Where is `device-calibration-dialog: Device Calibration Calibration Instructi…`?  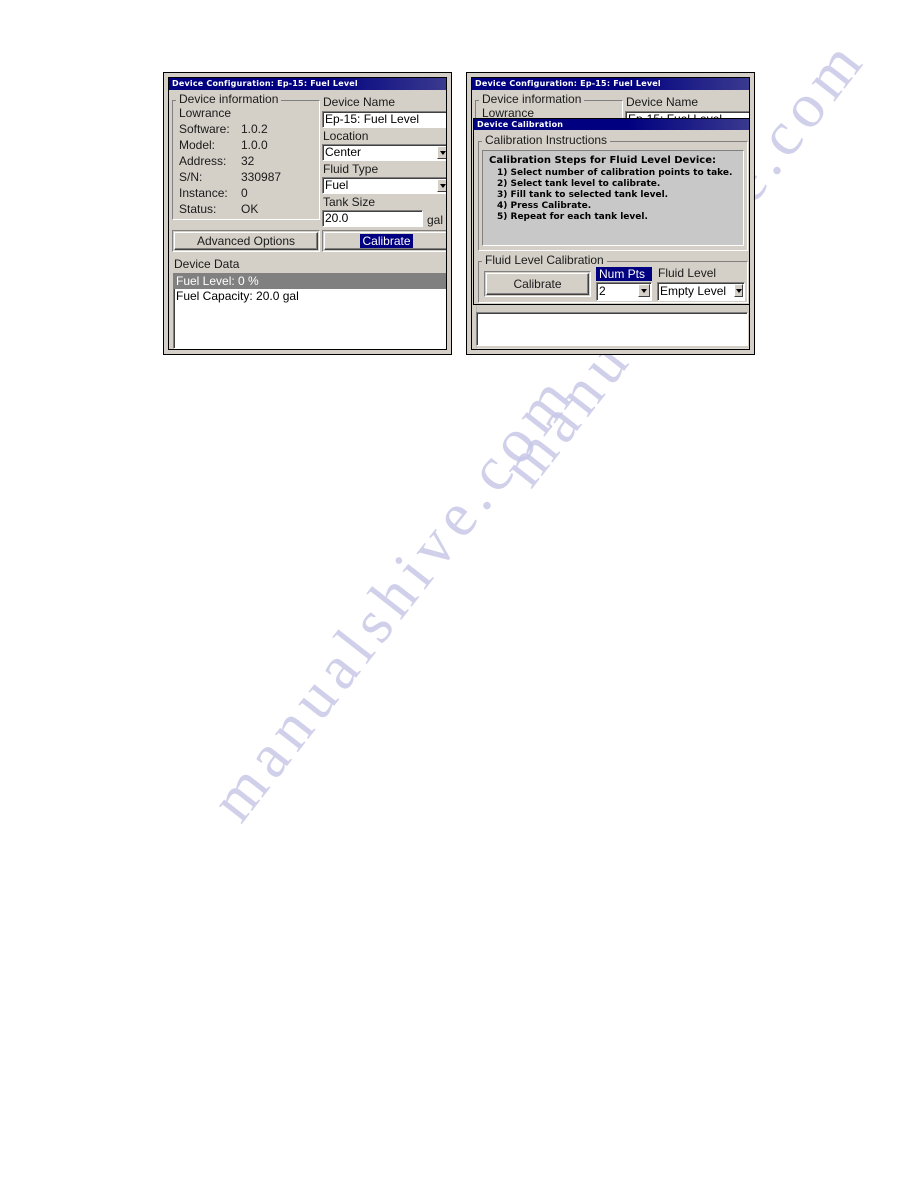
device-calibration-dialog: Device Calibration Calibration Instructi… is located at coordinates (611, 211).